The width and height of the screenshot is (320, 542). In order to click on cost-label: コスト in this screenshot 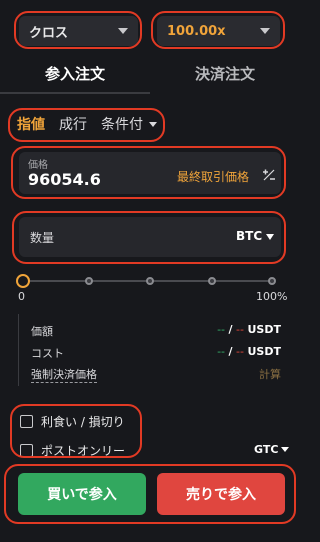, I will do `click(47, 353)`.